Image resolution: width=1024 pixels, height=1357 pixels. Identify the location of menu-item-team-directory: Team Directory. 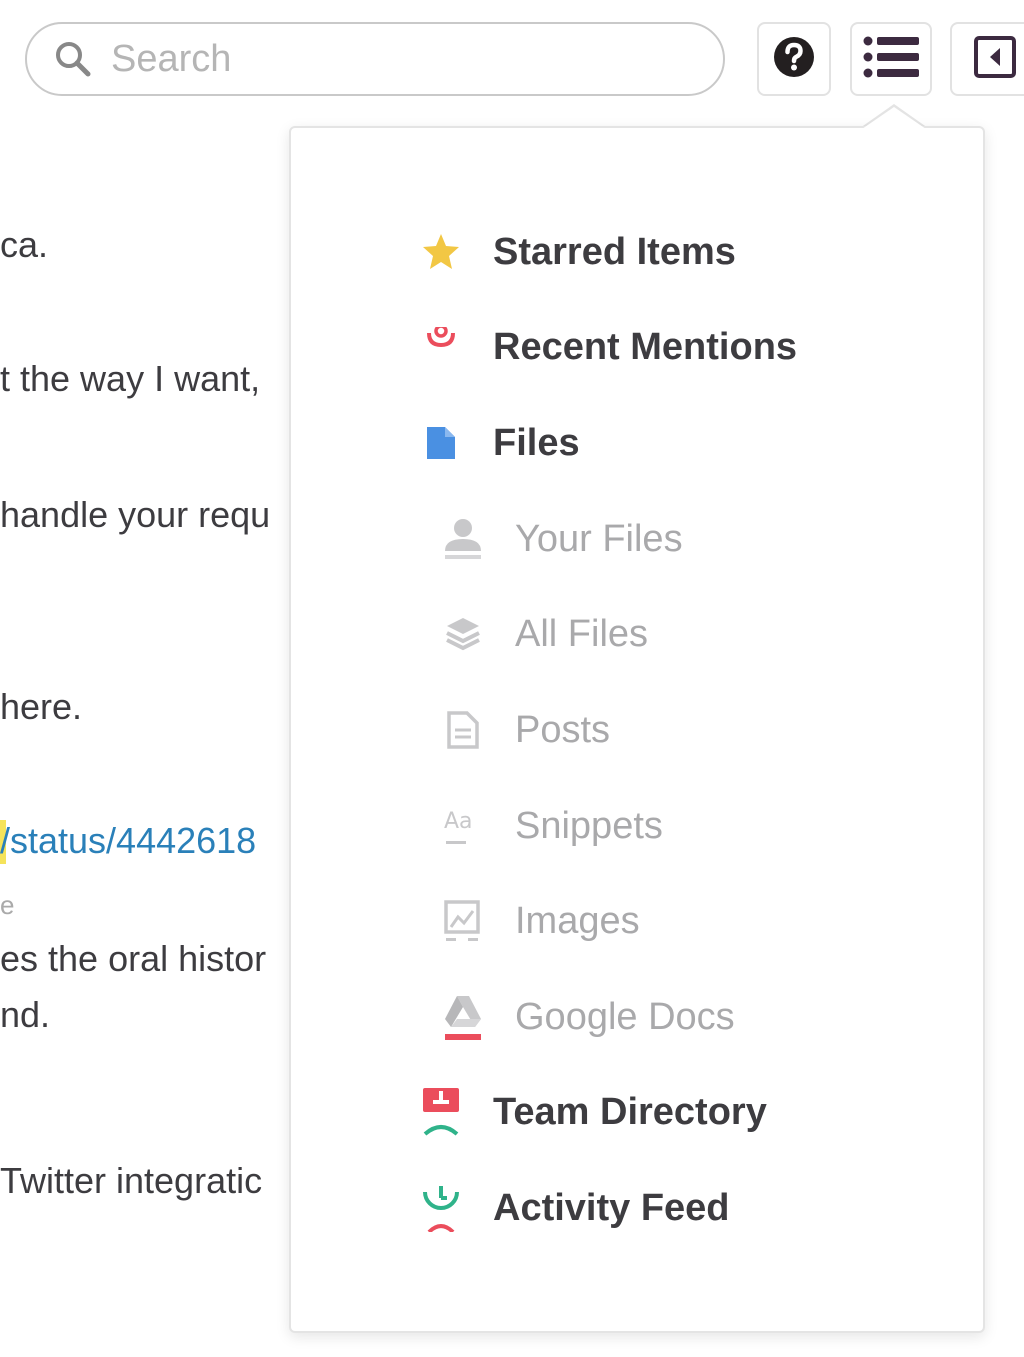
(594, 1112).